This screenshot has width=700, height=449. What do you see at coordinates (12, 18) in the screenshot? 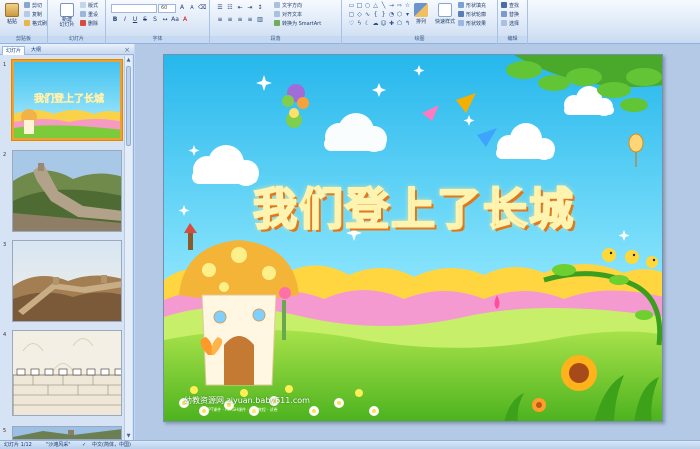
I see `paste-button: 粘贴` at bounding box center [12, 18].